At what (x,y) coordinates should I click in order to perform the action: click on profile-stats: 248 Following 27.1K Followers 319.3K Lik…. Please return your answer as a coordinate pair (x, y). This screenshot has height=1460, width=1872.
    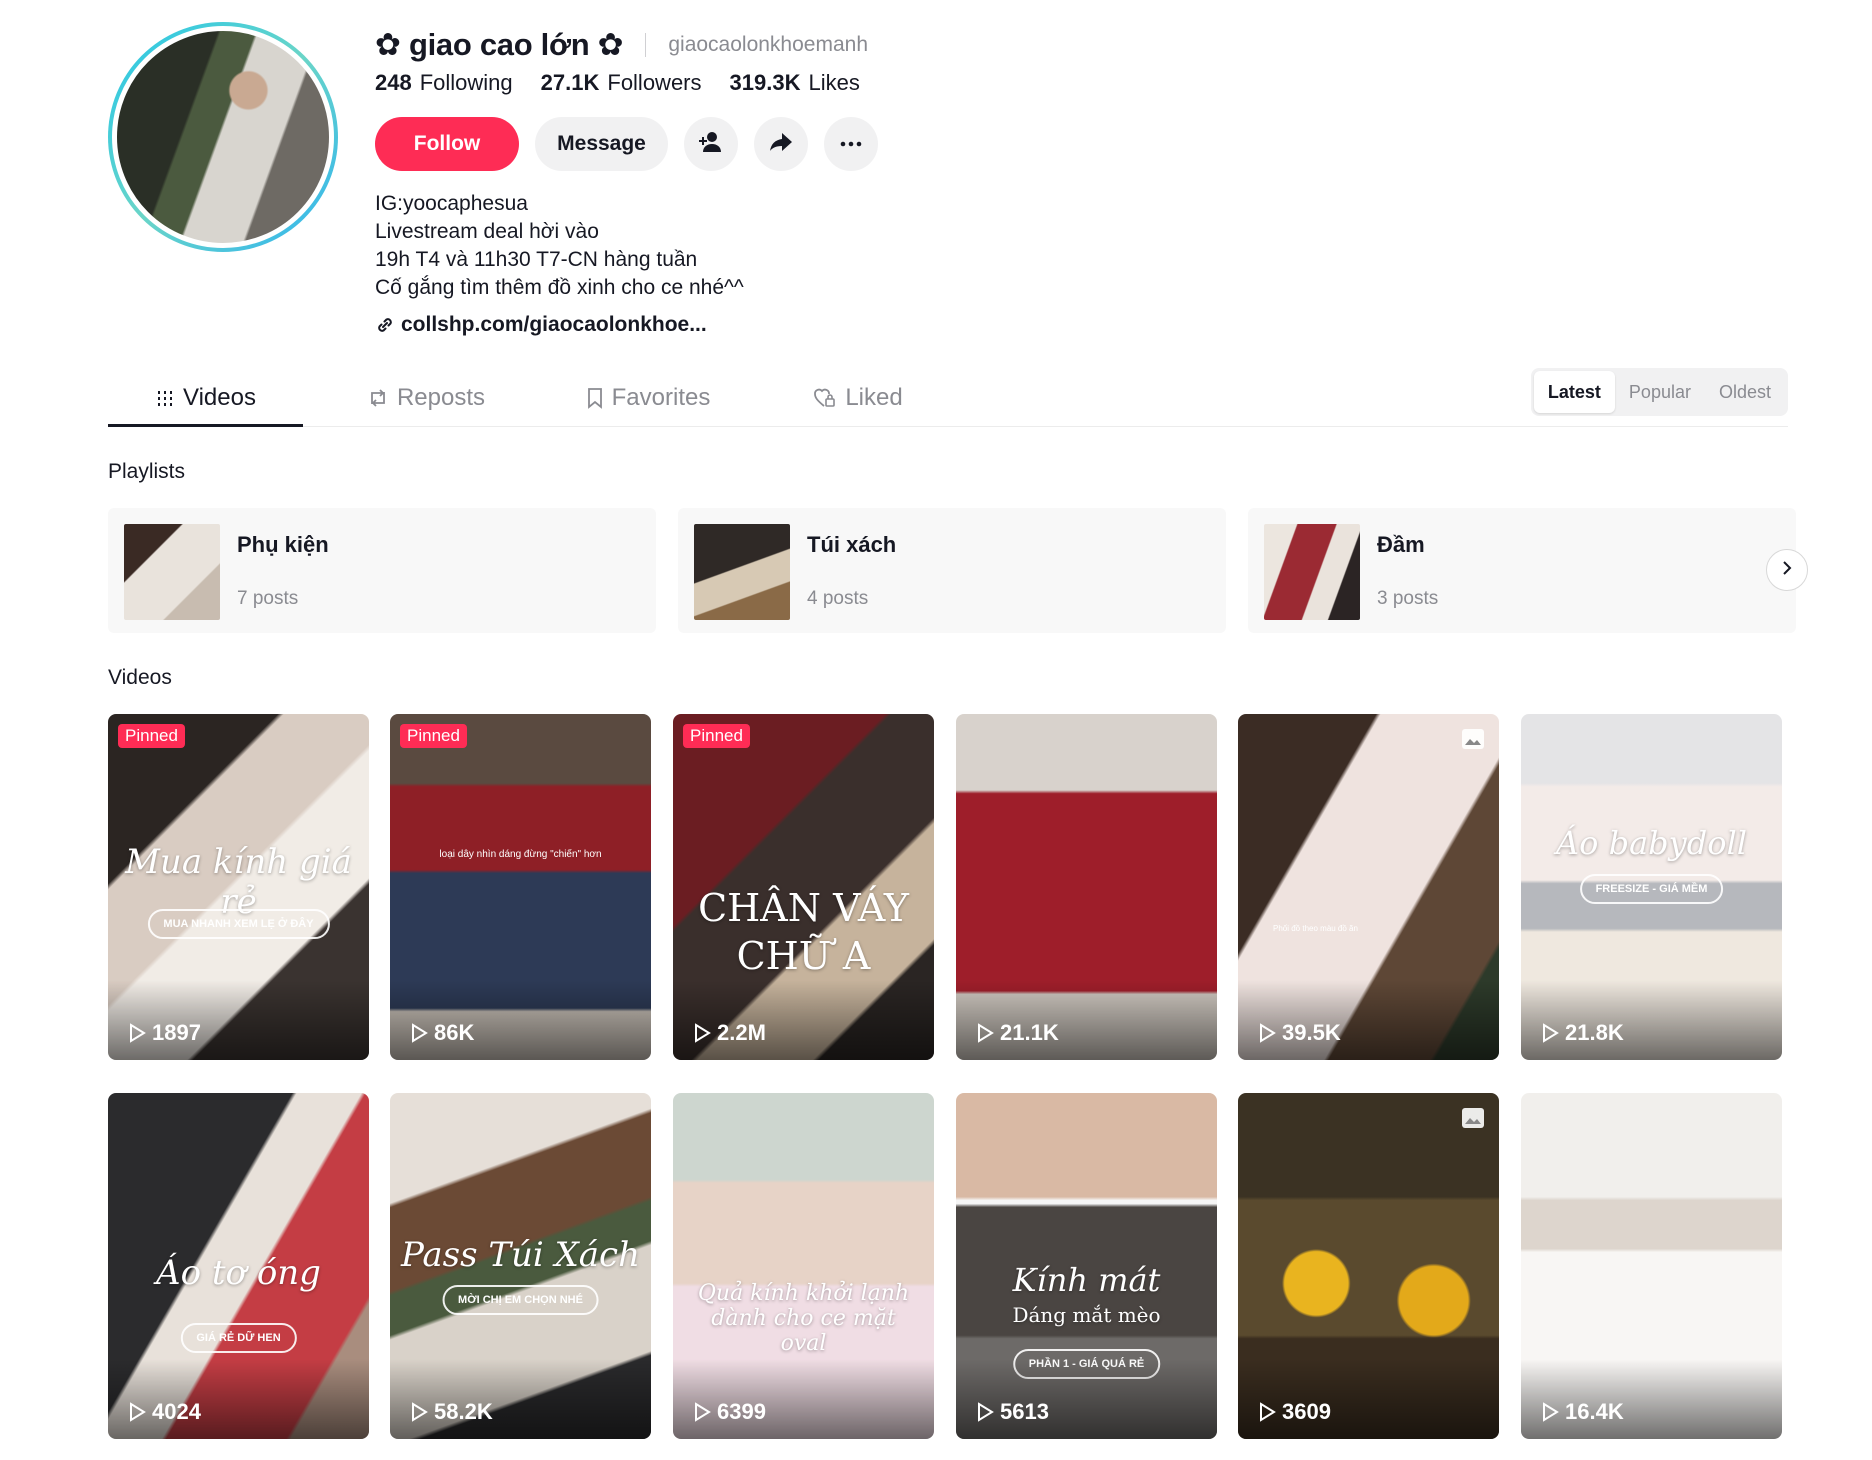
    Looking at the image, I should click on (631, 83).